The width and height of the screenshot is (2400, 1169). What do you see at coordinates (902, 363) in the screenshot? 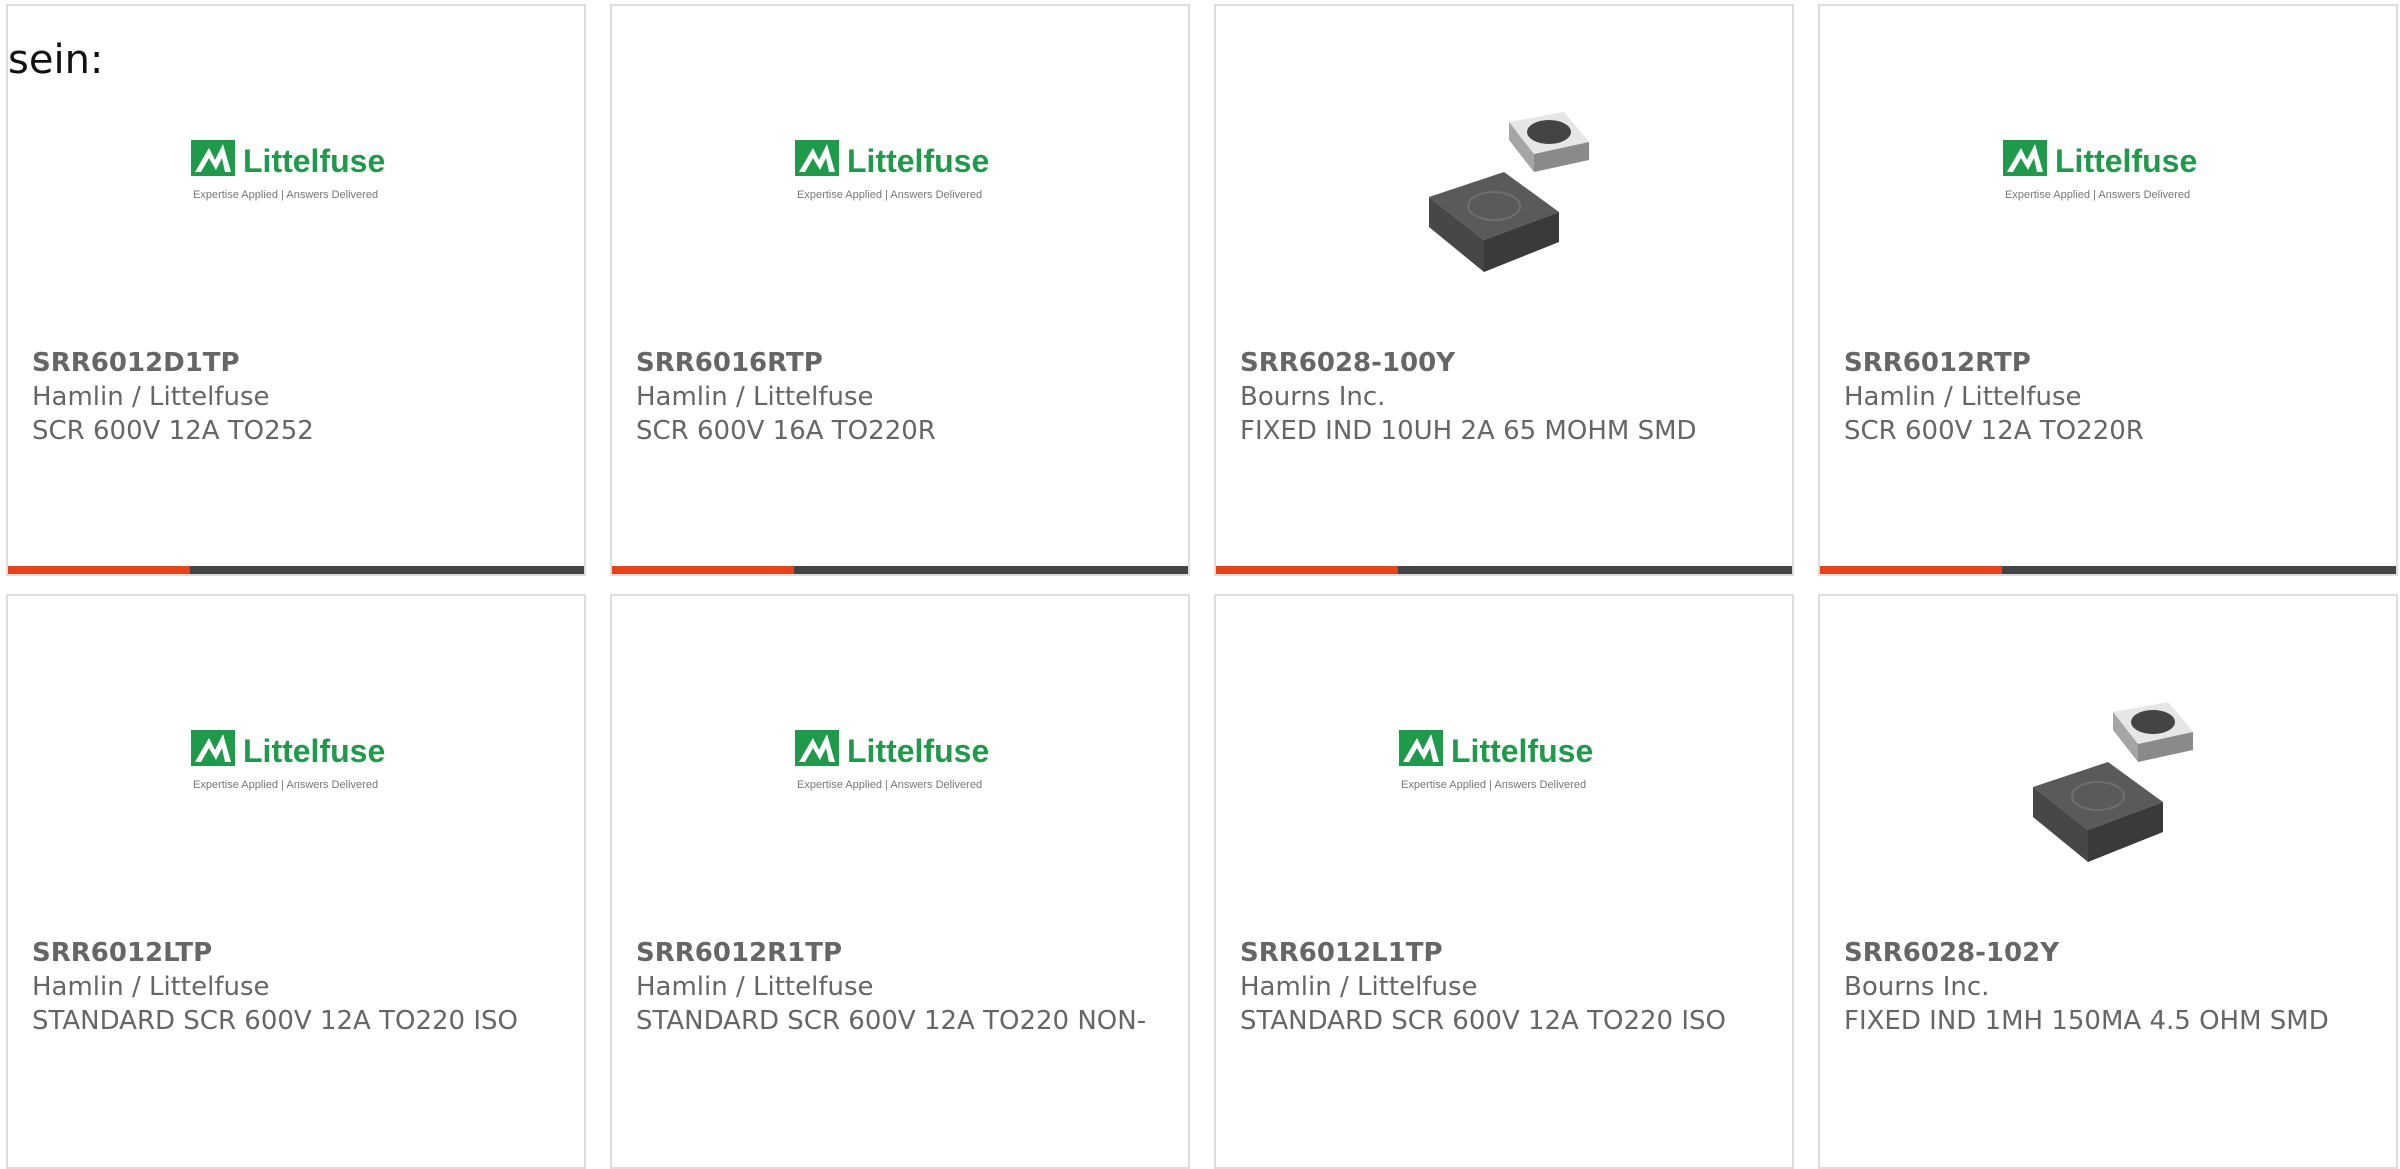
I see `part-number: SRR6016RTP` at bounding box center [902, 363].